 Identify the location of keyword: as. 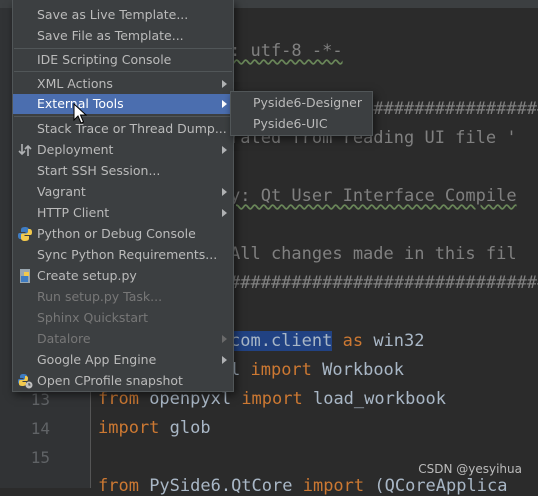
(353, 341).